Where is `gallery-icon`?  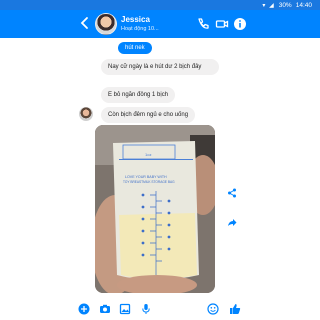 gallery-icon is located at coordinates (125, 309).